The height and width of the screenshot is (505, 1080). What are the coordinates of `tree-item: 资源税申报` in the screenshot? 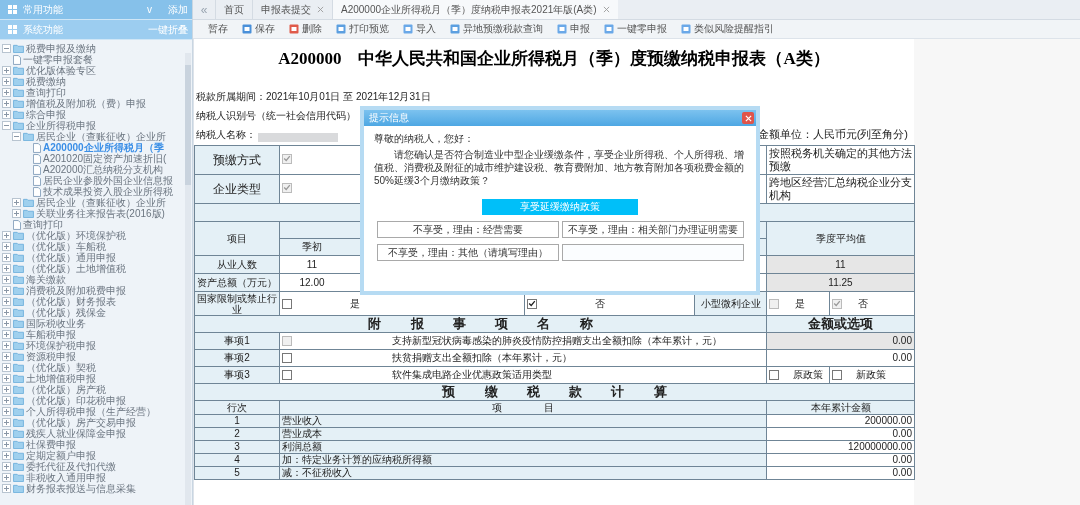 It's located at (51, 356).